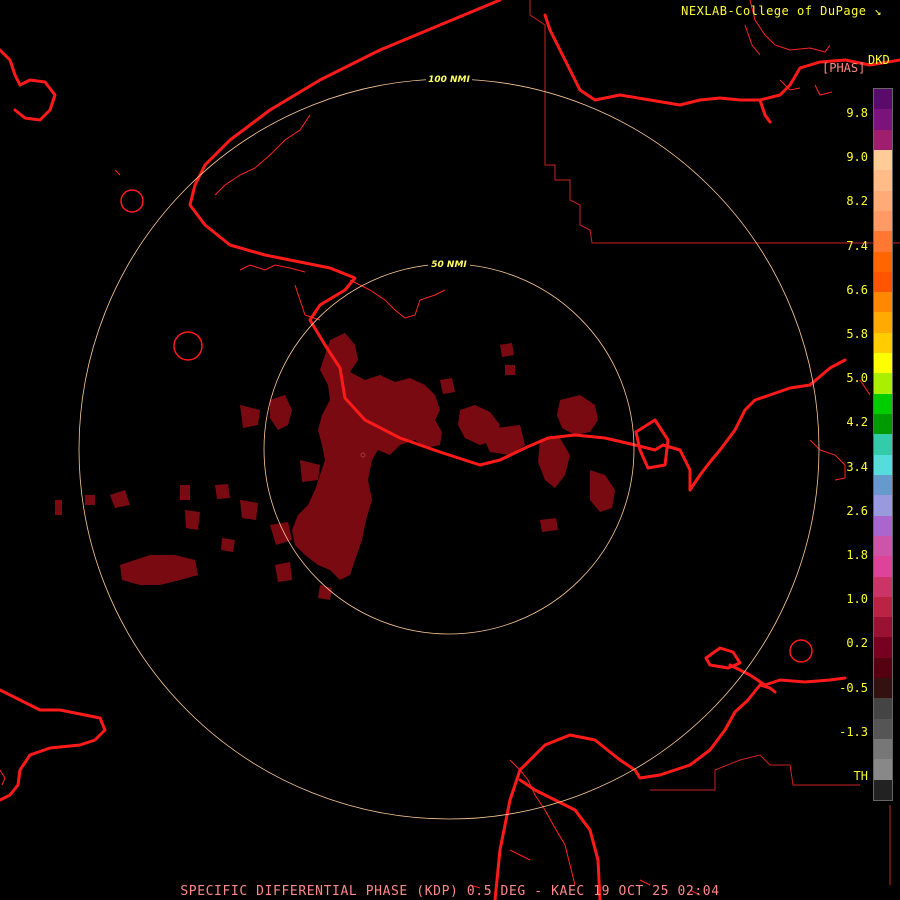  Describe the element at coordinates (449, 80) in the screenshot. I see `ring-label-100: 100 NMI` at that location.